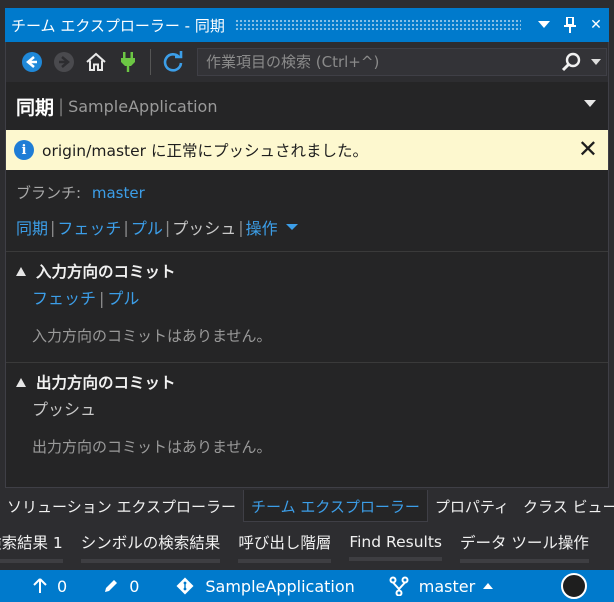  I want to click on work-item-search, so click(402, 62).